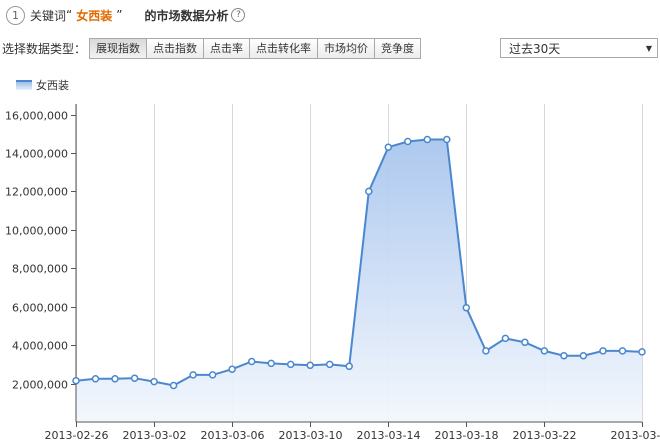  I want to click on y-tick-label: 6,000,000, so click(40, 308).